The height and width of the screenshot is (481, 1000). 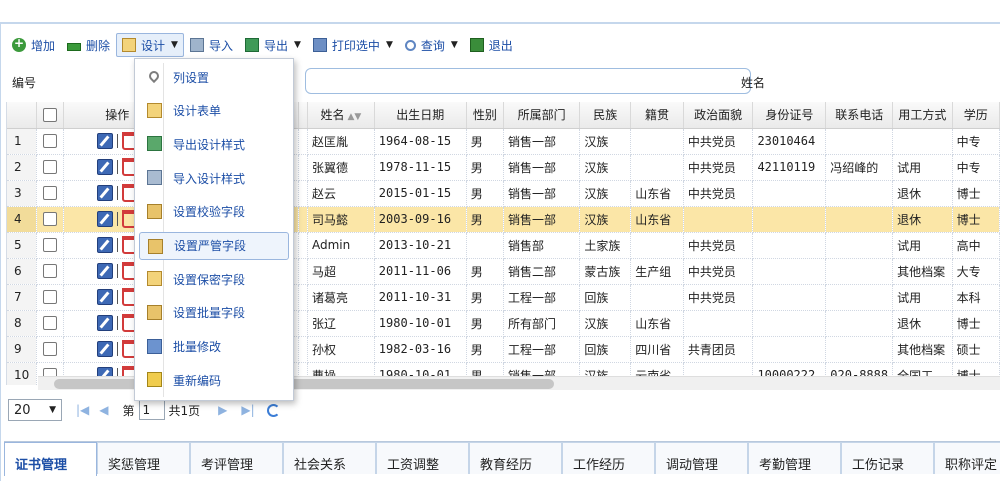 I want to click on col-header-phone: 联系电话, so click(x=859, y=115).